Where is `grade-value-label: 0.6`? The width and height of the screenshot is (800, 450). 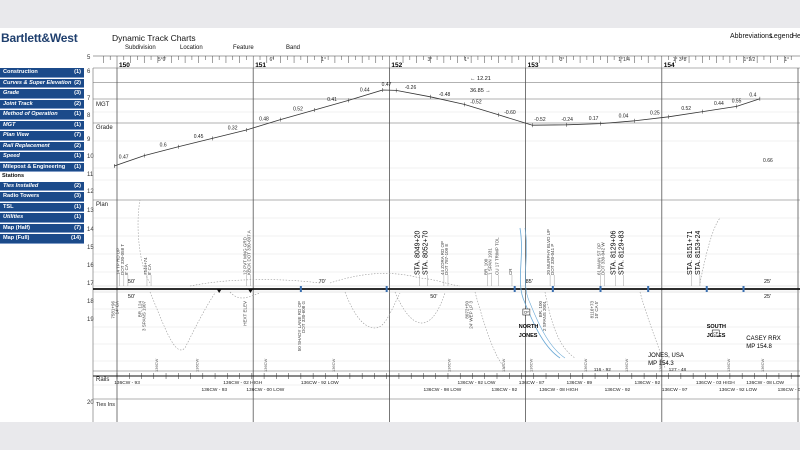
grade-value-label: 0.6 is located at coordinates (163, 145).